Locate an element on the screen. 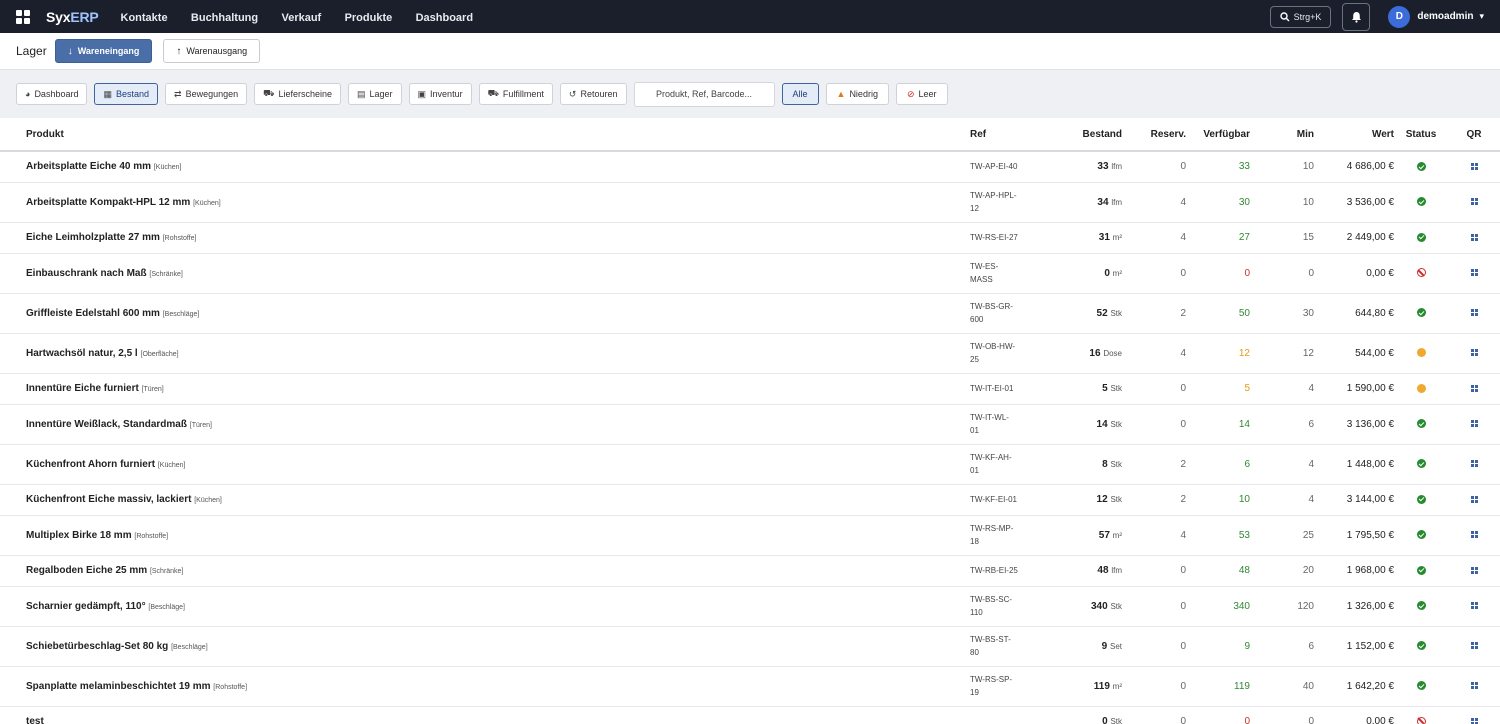 The height and width of the screenshot is (724, 1500). tab-inventur: ▣ Inventur is located at coordinates (440, 94).